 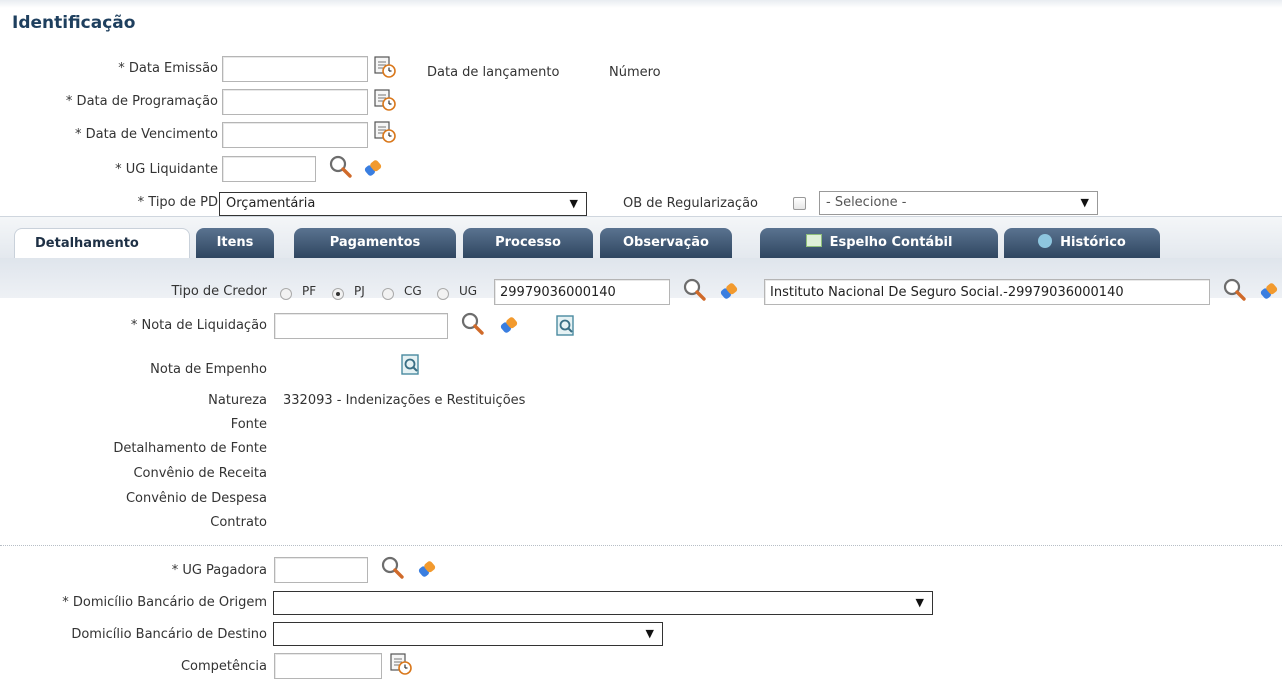 I want to click on radio-pf-label: PF, so click(x=309, y=291).